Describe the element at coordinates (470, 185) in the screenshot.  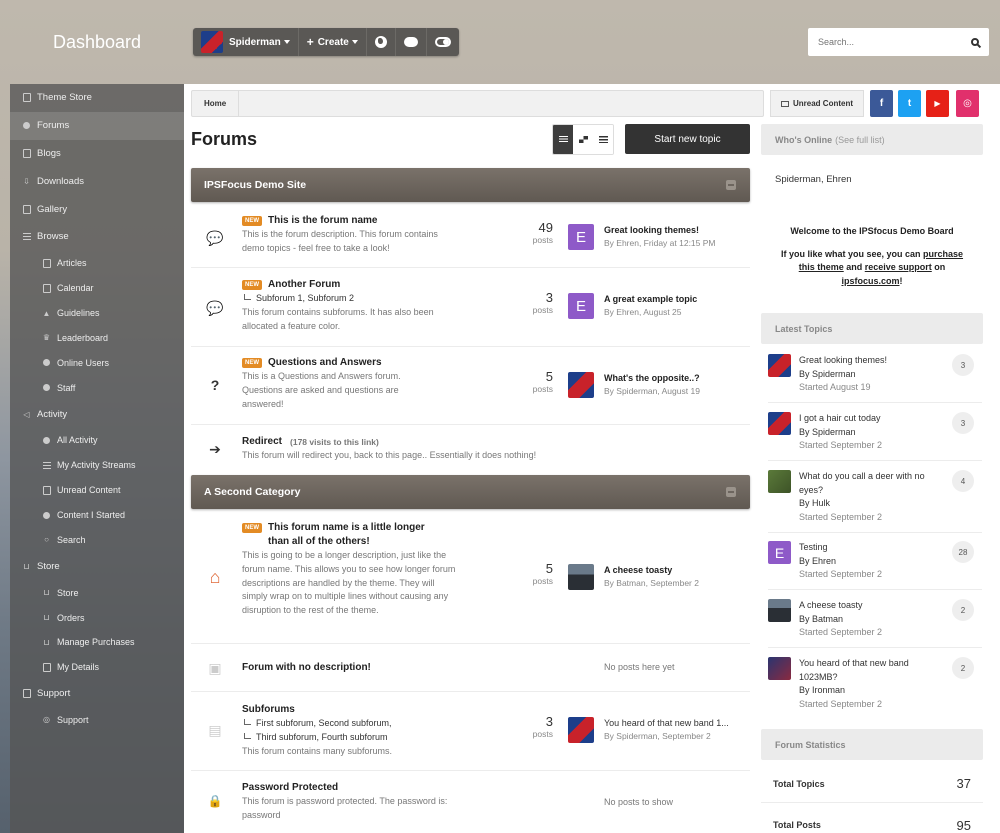
I see `category-header: IPSFocus Demo Site` at that location.